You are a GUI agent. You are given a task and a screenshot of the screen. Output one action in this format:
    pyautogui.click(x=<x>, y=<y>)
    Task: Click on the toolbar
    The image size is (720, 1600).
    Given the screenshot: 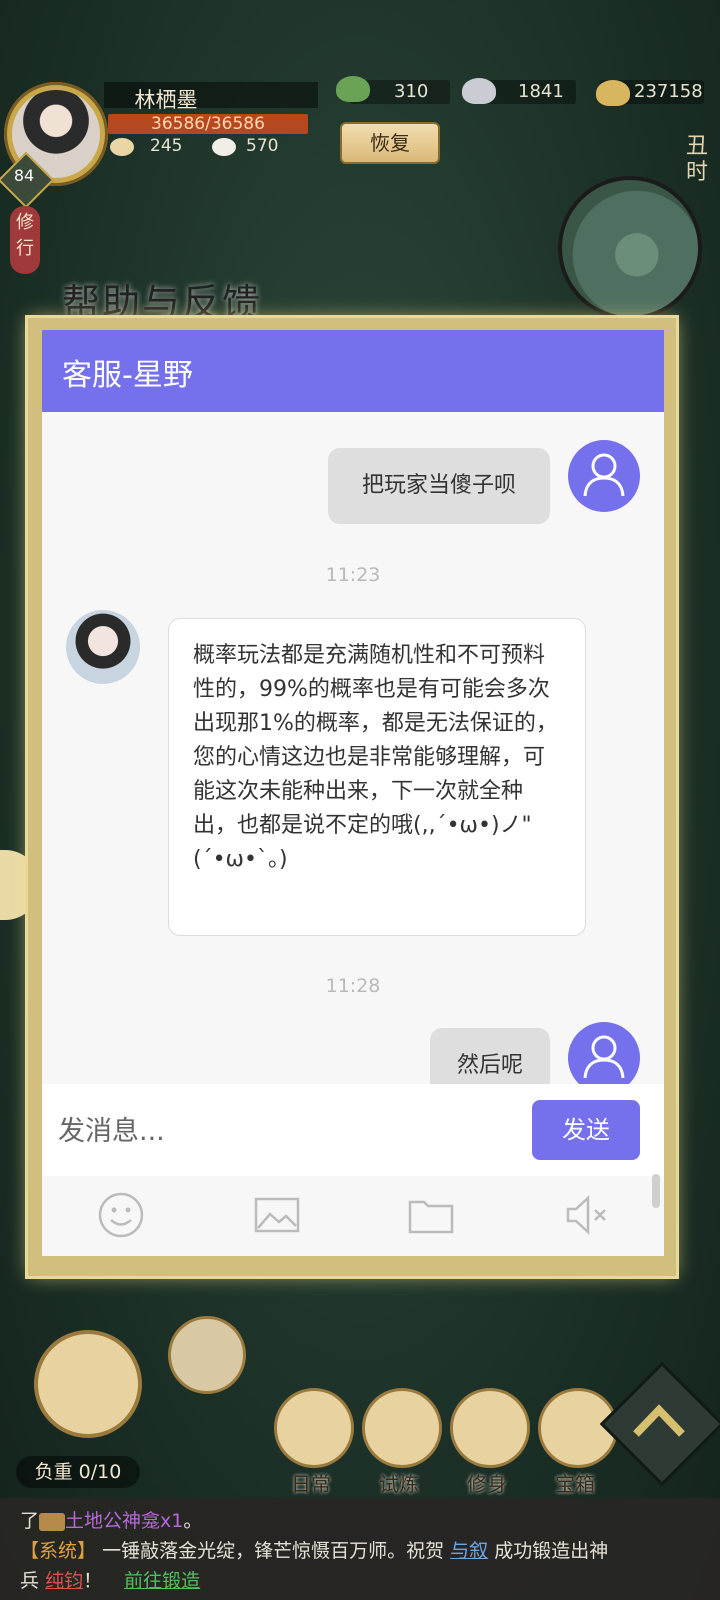 What is the action you would take?
    pyautogui.click(x=353, y=1216)
    